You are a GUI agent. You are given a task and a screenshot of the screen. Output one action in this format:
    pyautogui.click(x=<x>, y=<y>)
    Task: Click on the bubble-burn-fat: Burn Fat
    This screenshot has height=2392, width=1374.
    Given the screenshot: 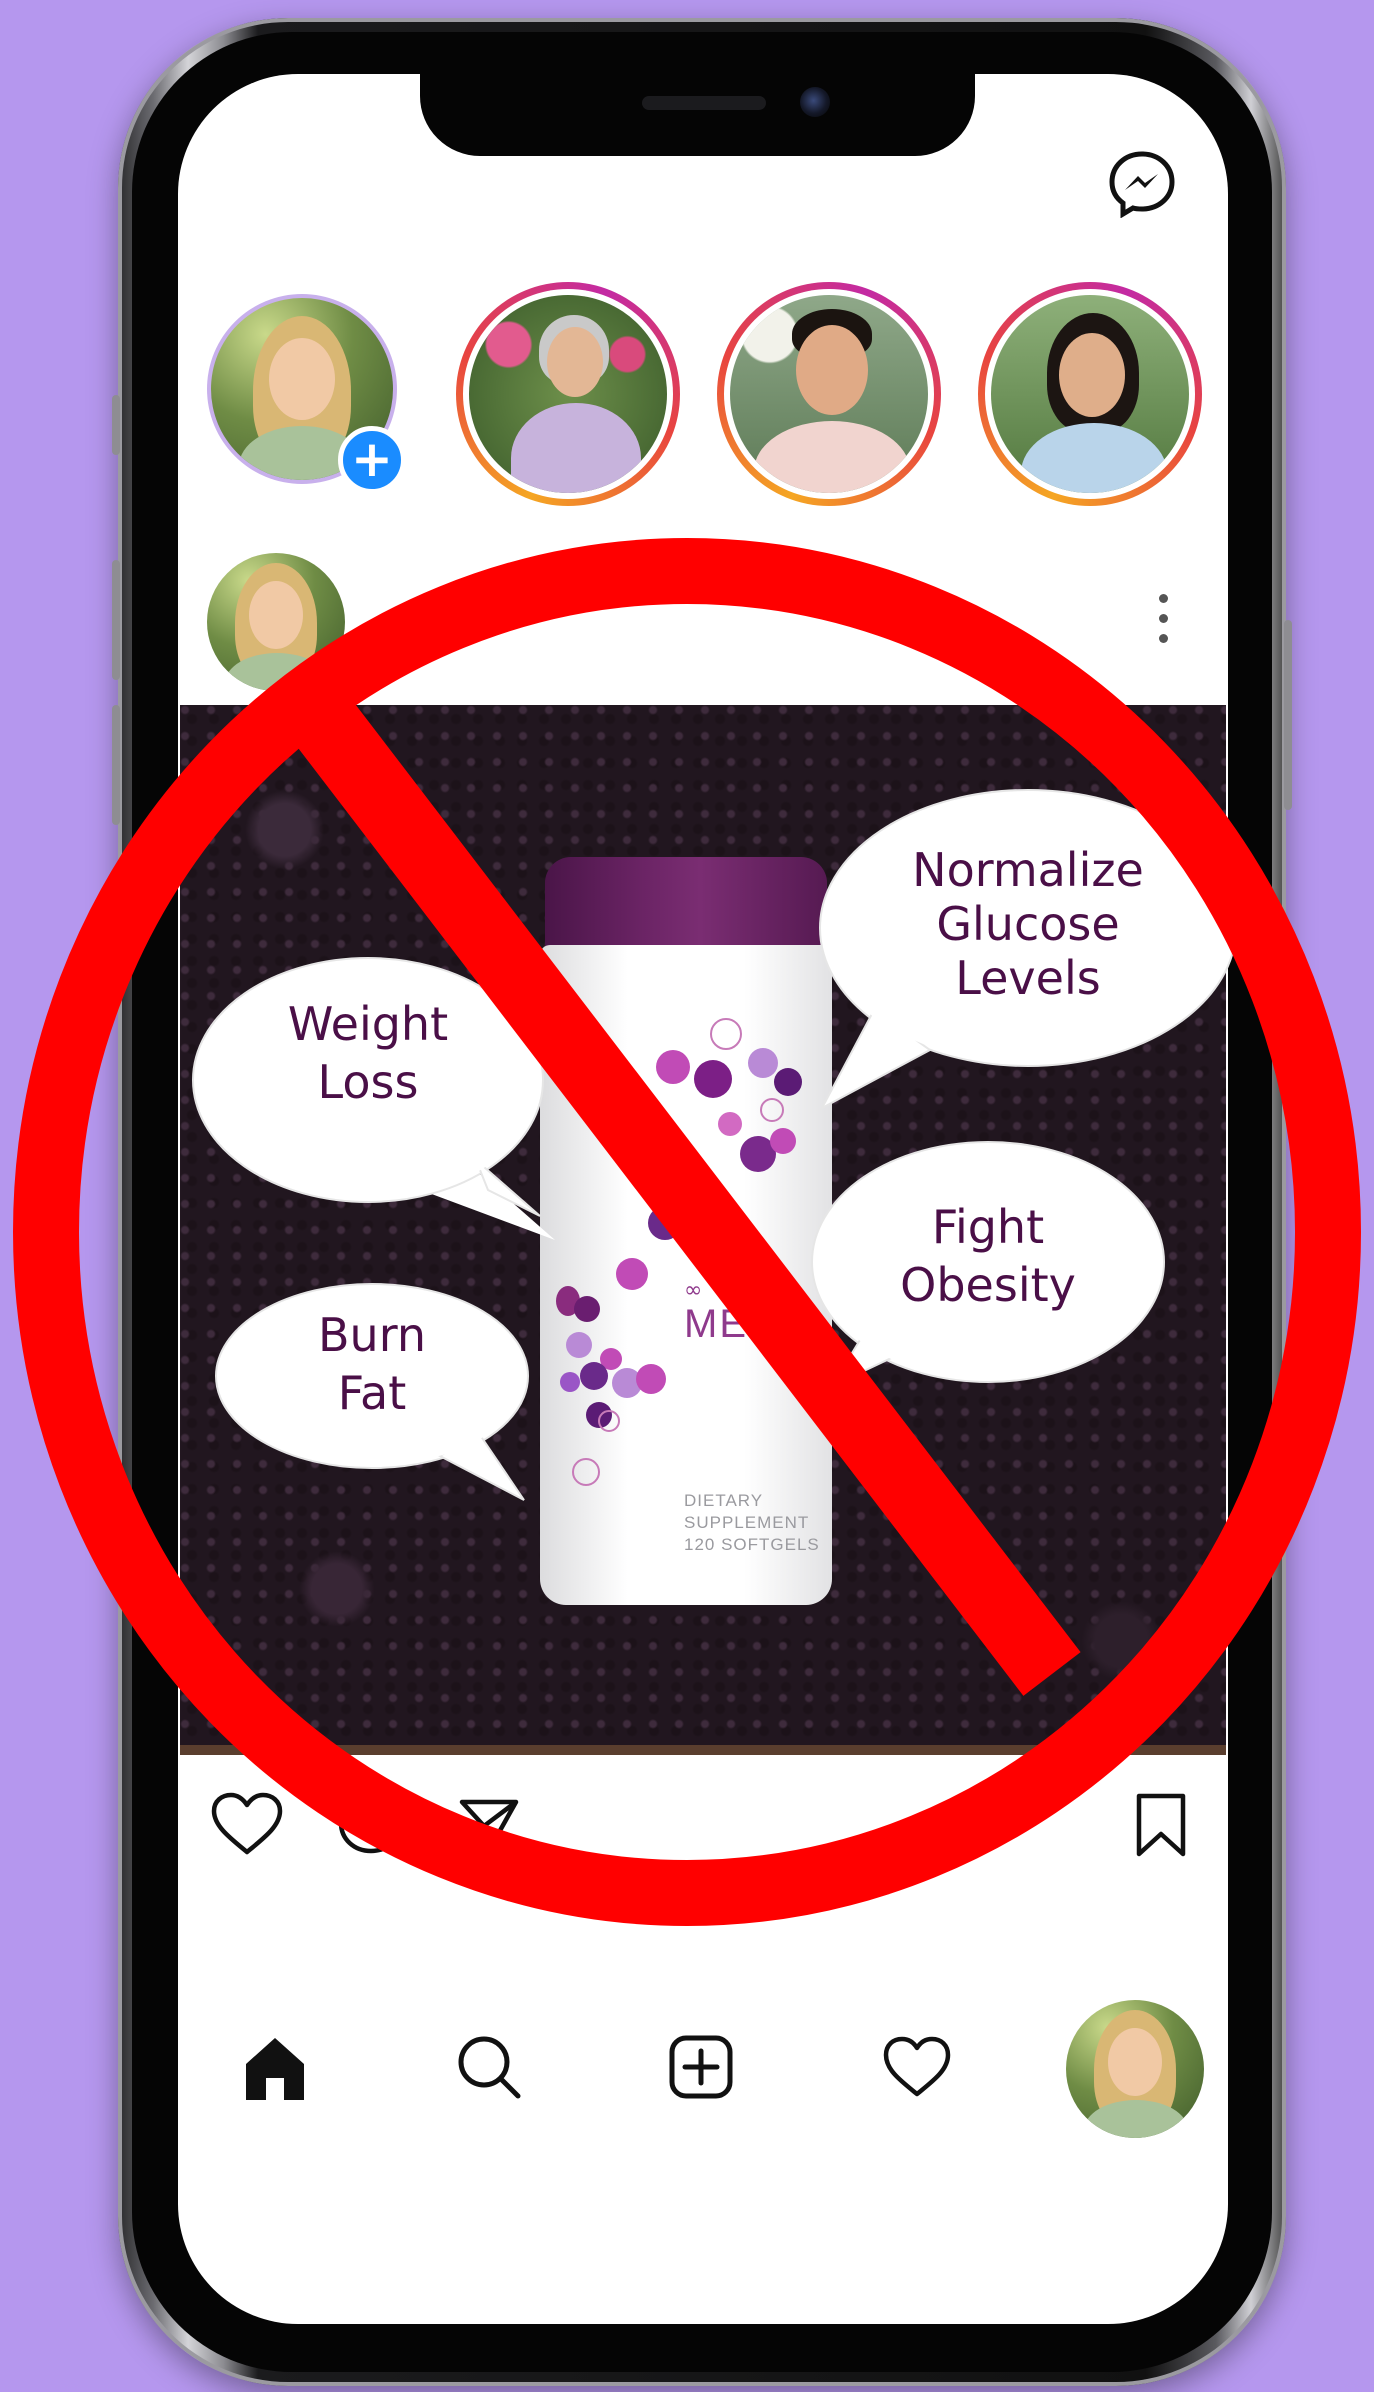 What is the action you would take?
    pyautogui.click(x=372, y=1364)
    